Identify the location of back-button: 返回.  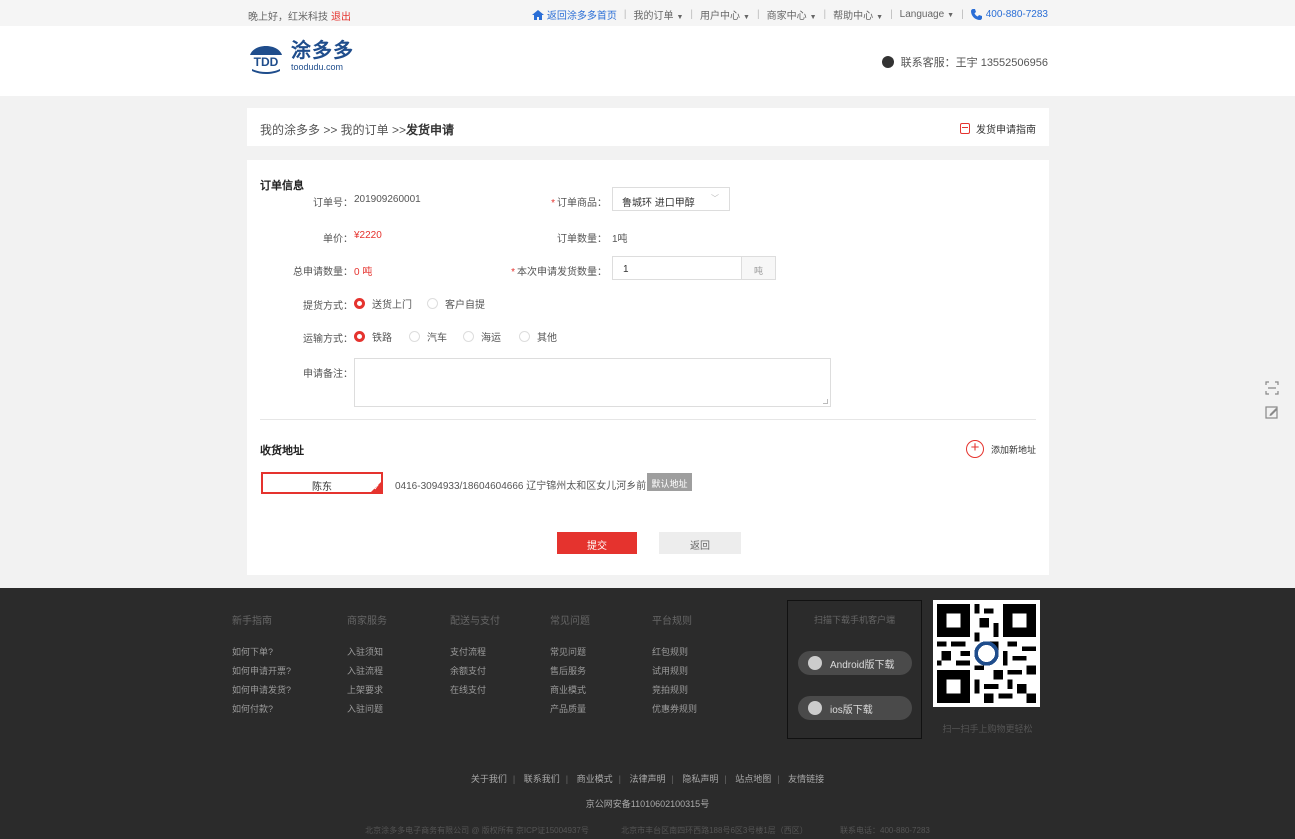
(700, 543).